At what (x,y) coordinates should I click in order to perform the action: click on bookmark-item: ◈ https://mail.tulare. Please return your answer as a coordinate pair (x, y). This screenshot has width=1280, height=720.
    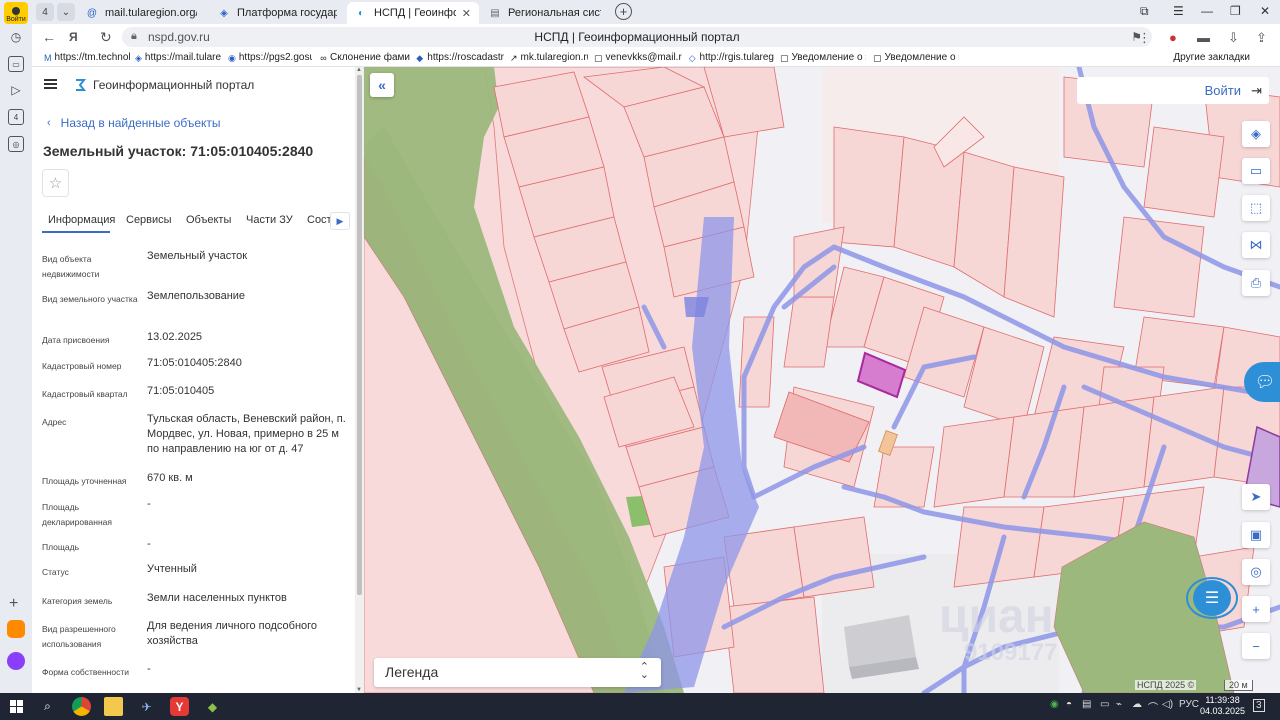
    Looking at the image, I should click on (178, 57).